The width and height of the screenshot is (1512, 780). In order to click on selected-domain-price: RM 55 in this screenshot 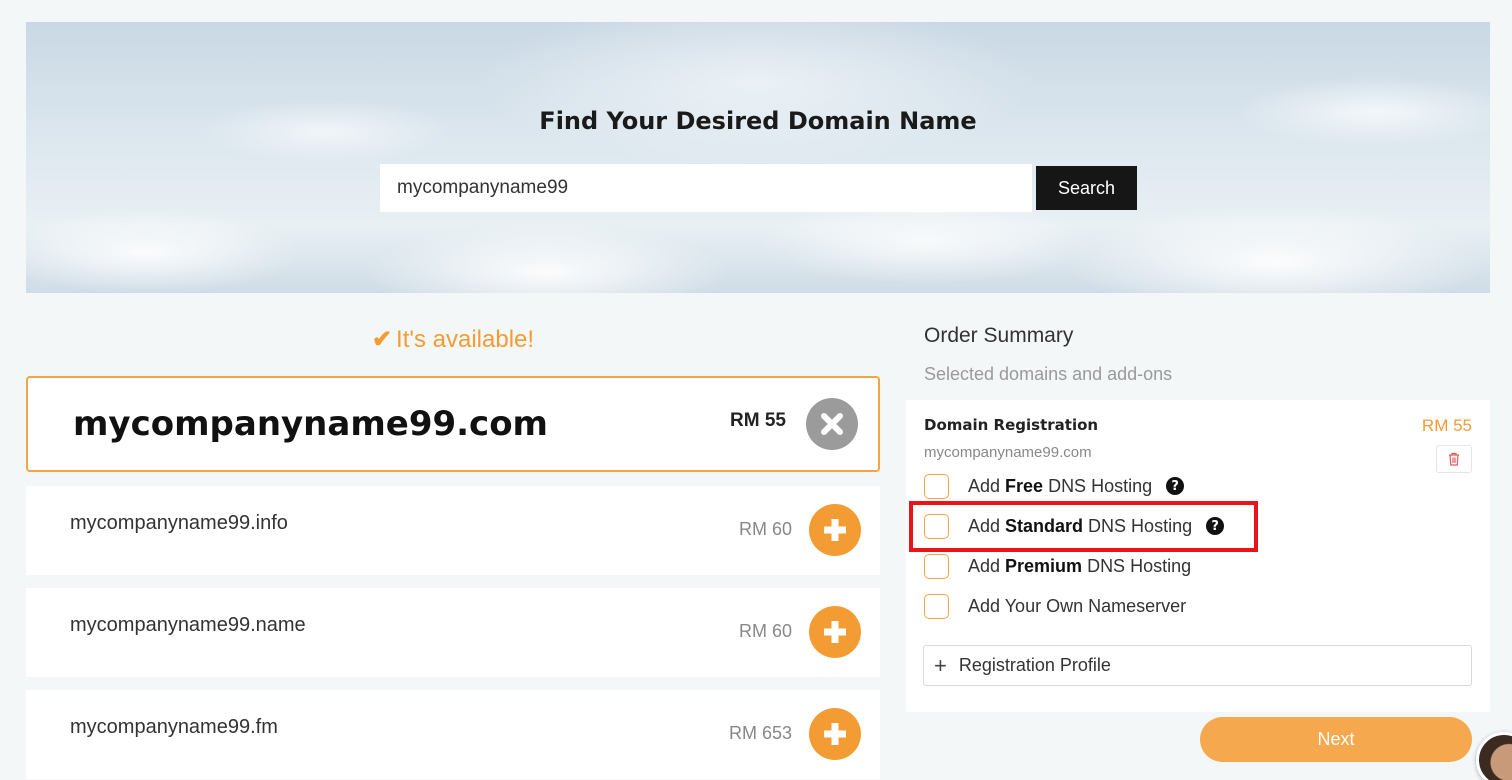, I will do `click(758, 420)`.